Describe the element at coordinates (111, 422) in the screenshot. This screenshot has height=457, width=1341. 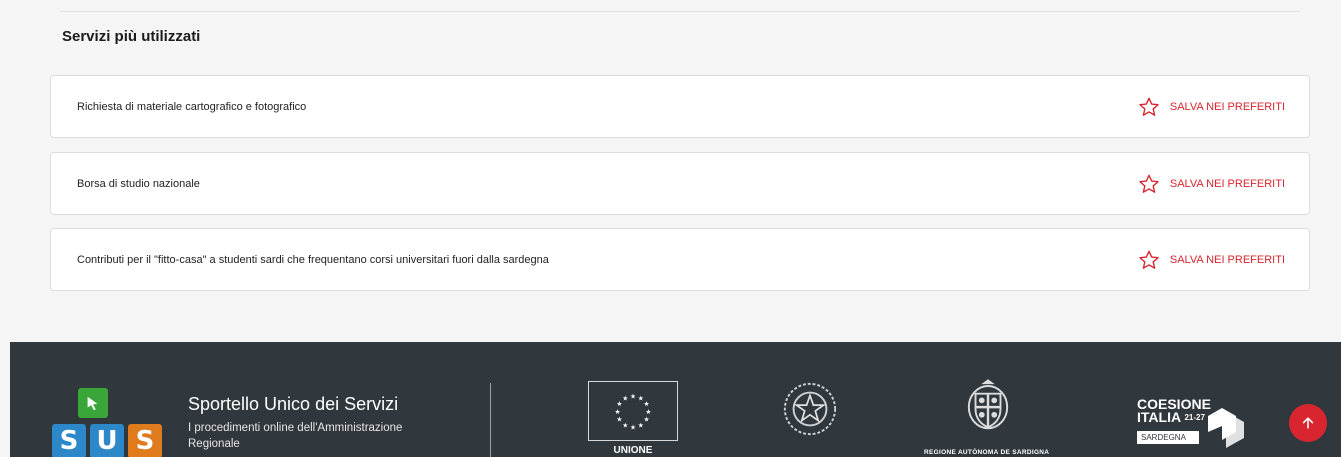
I see `sus-logo: S U S` at that location.